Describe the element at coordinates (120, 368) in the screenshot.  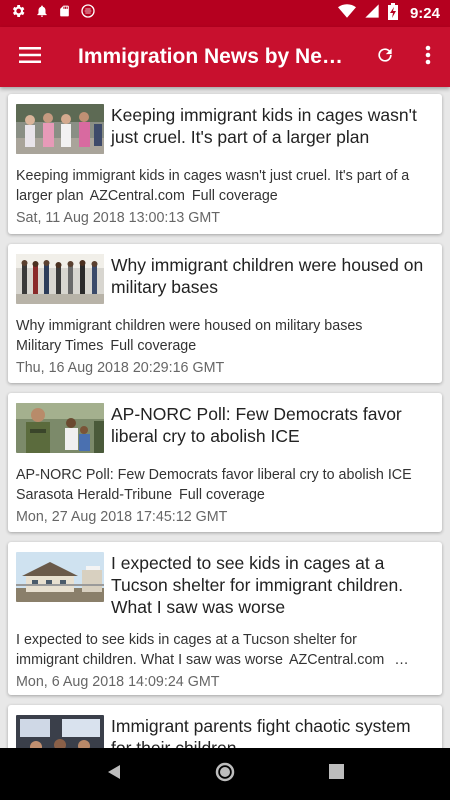
I see `article-date: Thu, 16 Aug 2018 20:29:16 GMT` at that location.